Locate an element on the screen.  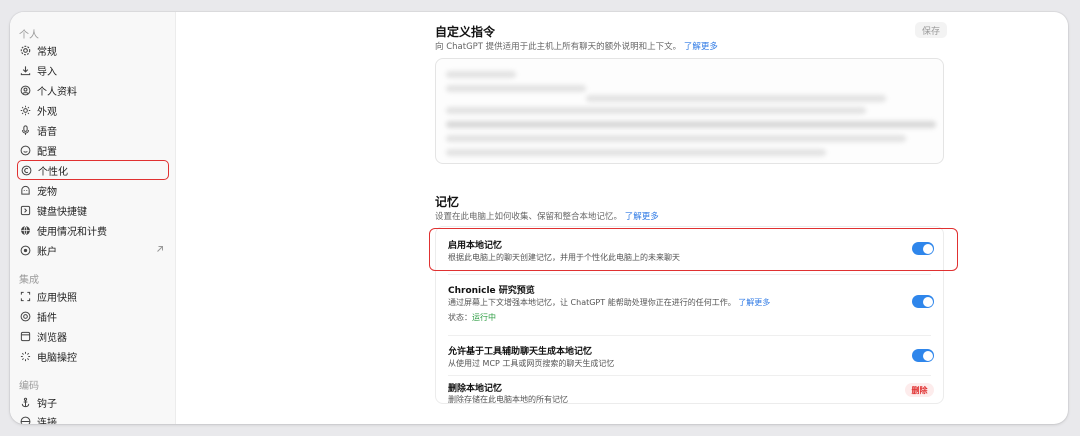
row-description: 删除存储在此电脑本地的所有记忆 is located at coordinates (508, 399).